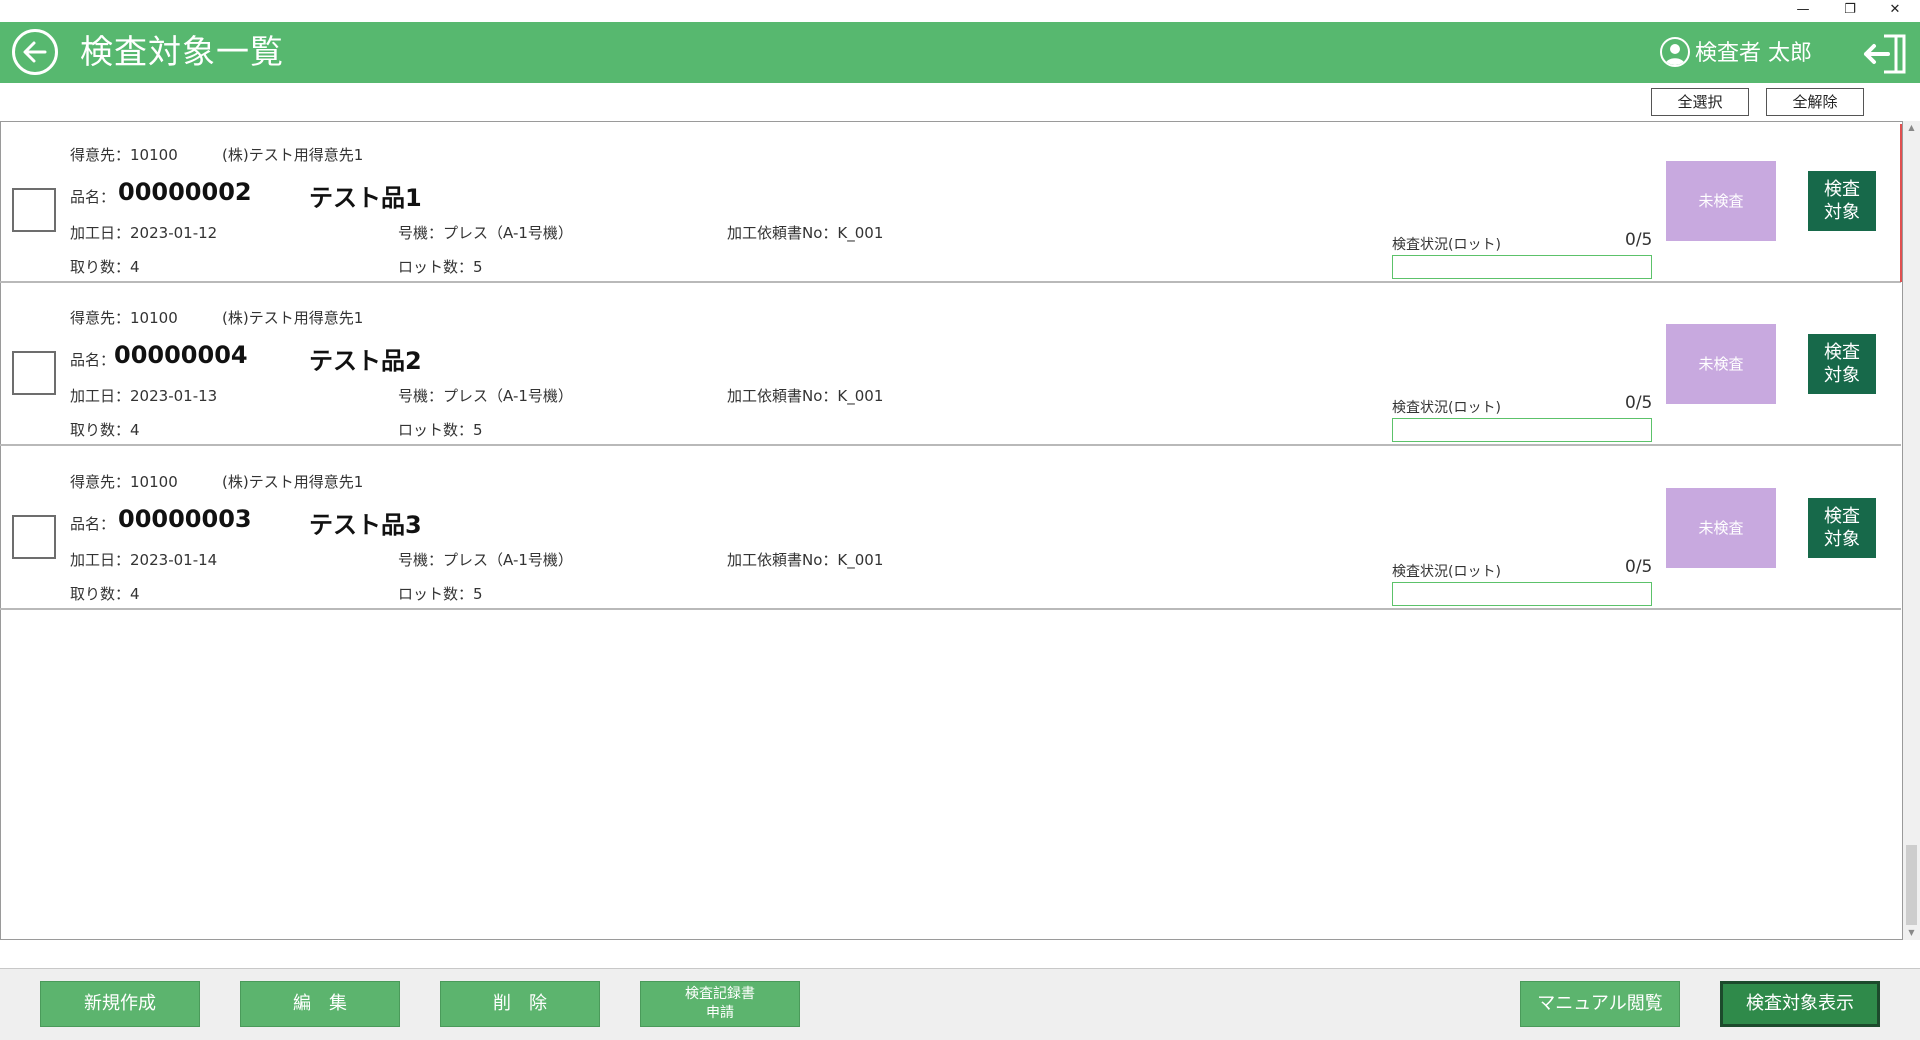 This screenshot has width=1920, height=1040. I want to click on edit-button: 編 集, so click(320, 1004).